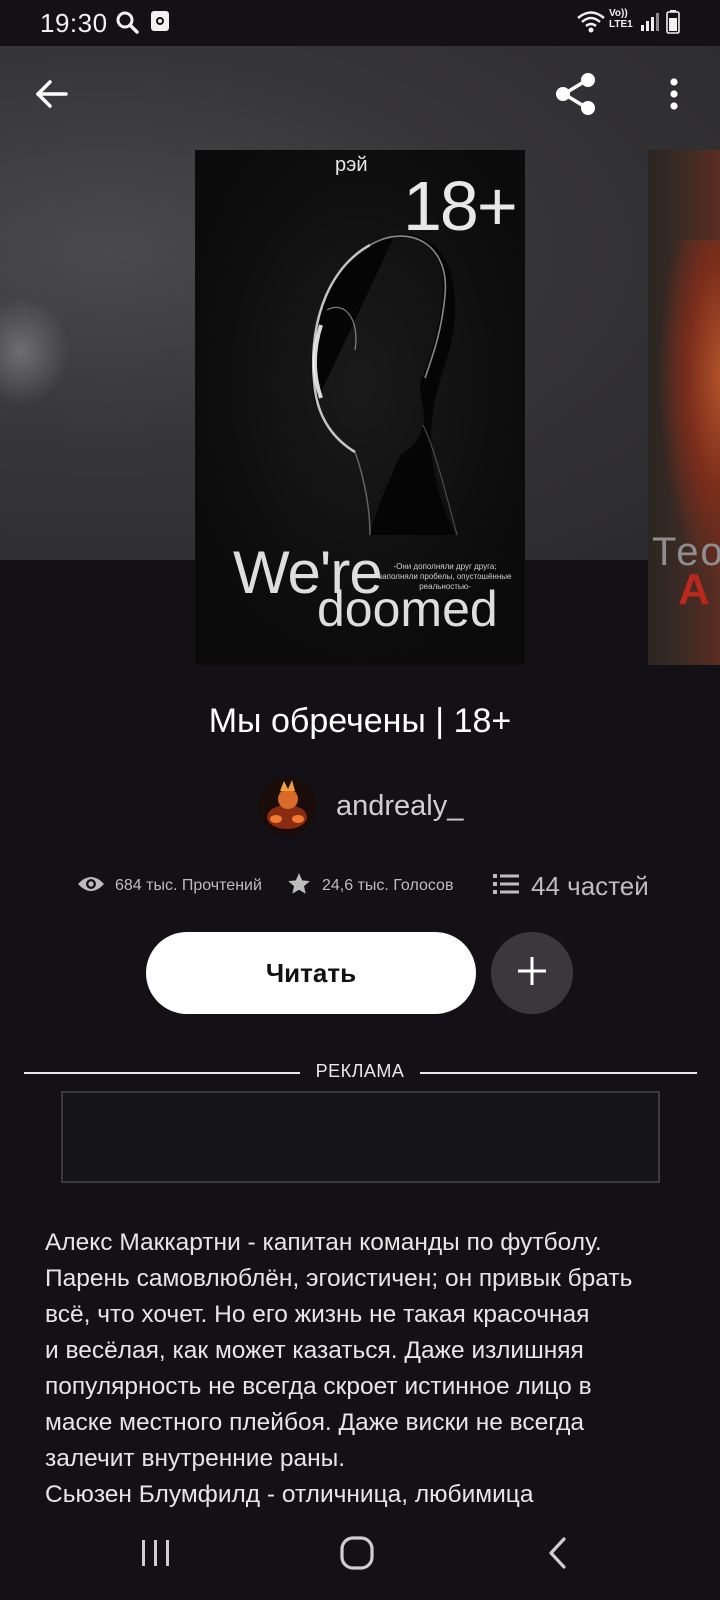  I want to click on cover-author-text: рэй, so click(351, 165).